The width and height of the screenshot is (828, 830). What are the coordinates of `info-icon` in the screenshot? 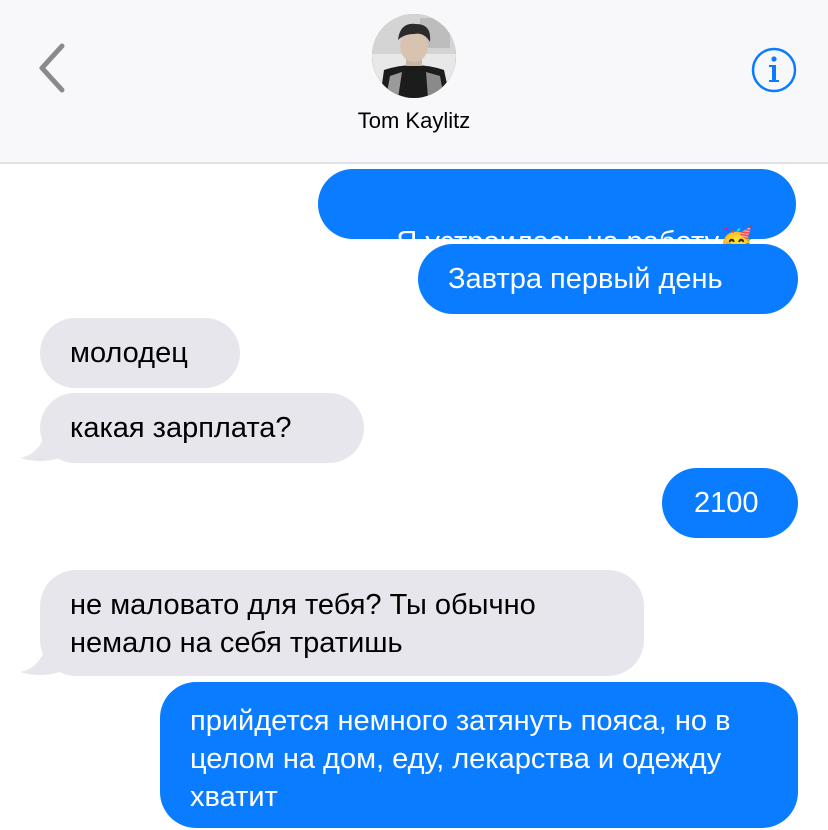 It's located at (774, 70).